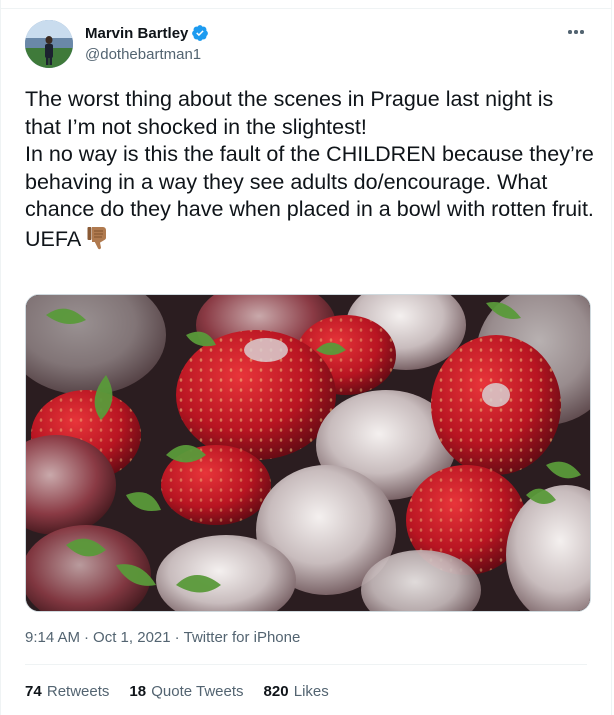 The image size is (614, 715). Describe the element at coordinates (33, 691) in the screenshot. I see `retweets-count: 74` at that location.